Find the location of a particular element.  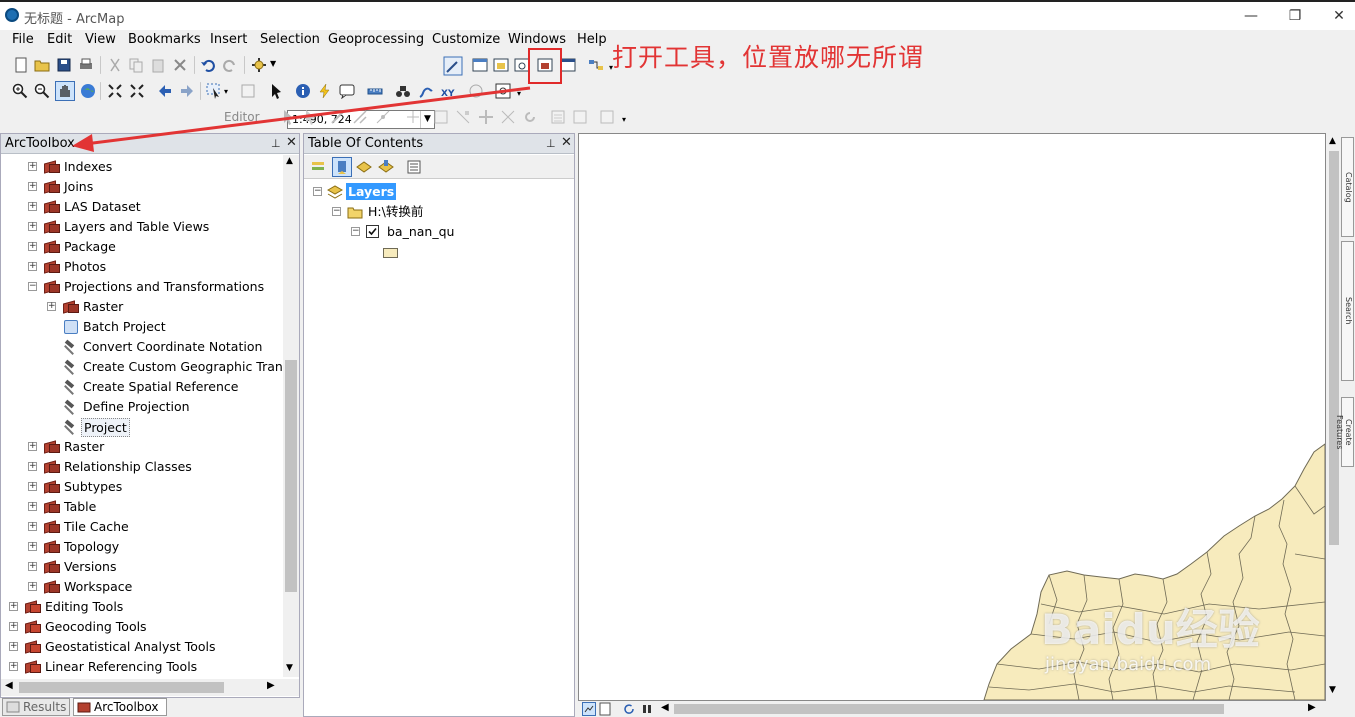

close-icon: ✕ is located at coordinates (566, 142).